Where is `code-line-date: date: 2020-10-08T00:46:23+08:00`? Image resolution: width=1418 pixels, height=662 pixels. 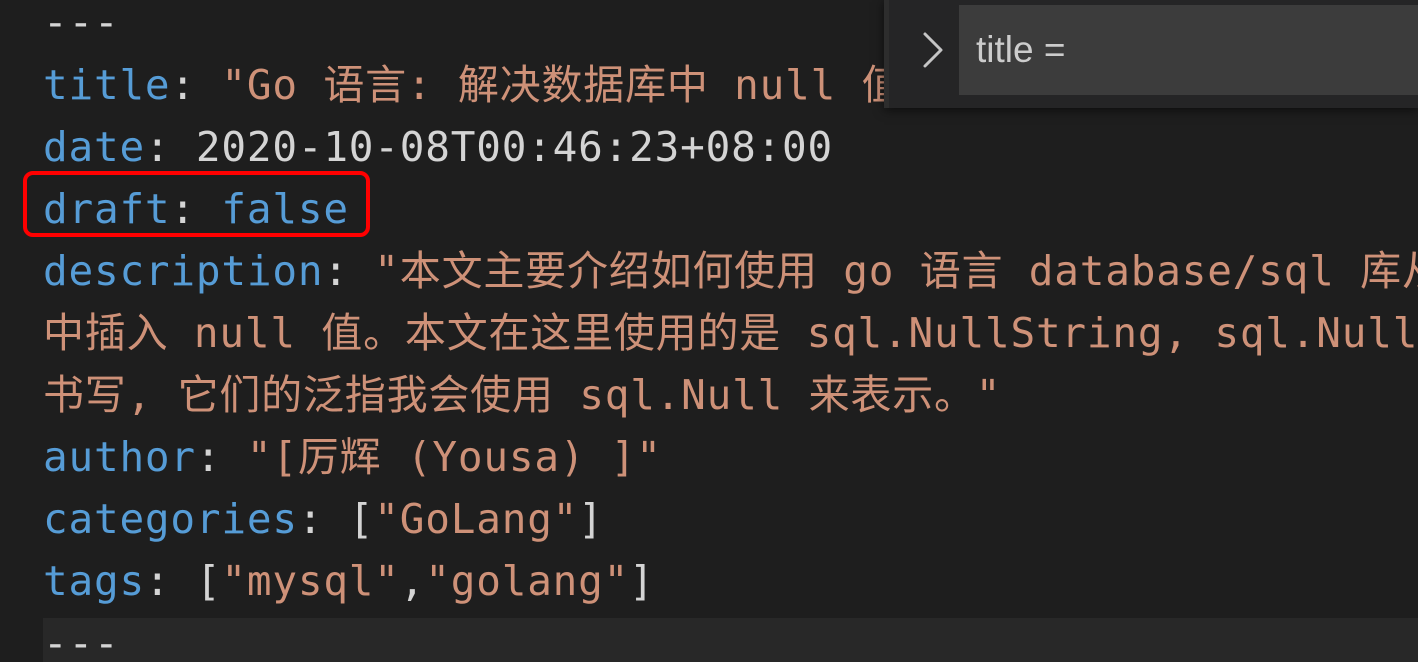
code-line-date: date: 2020-10-08T00:46:23+08:00 is located at coordinates (438, 147).